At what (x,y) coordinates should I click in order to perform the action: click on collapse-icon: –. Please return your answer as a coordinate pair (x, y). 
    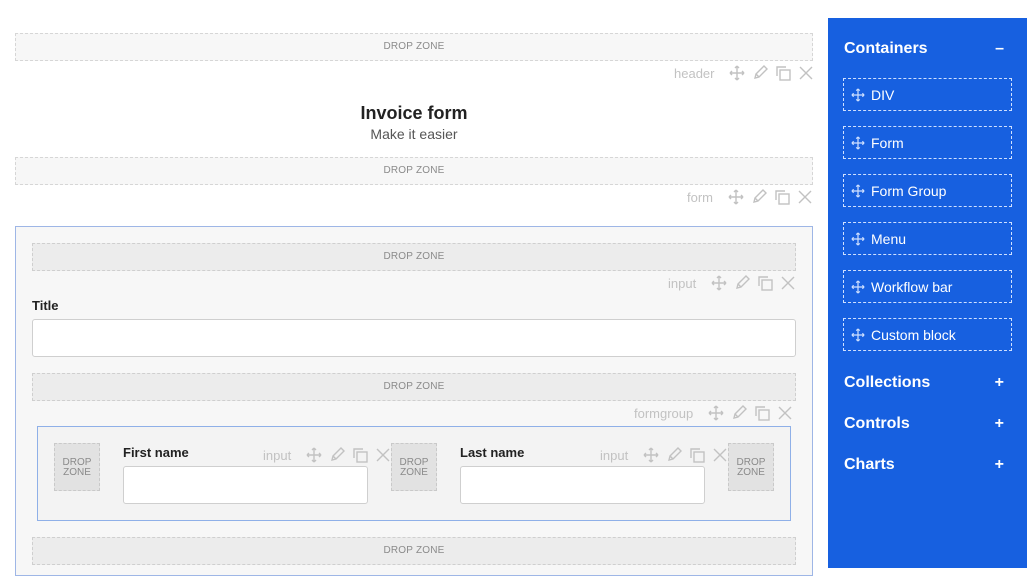
    Looking at the image, I should click on (999, 49).